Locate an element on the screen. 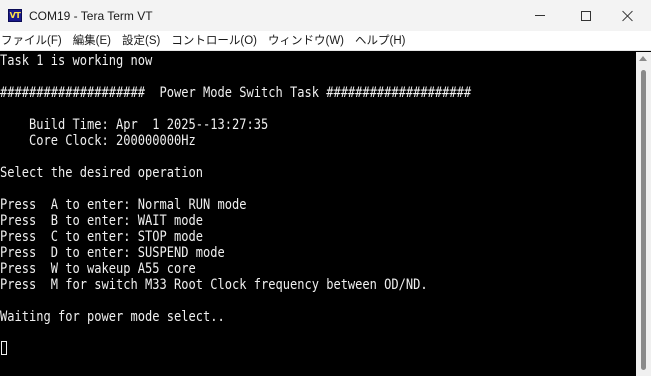  terminal-line: Core Clock: 200000000Hz is located at coordinates (98, 141).